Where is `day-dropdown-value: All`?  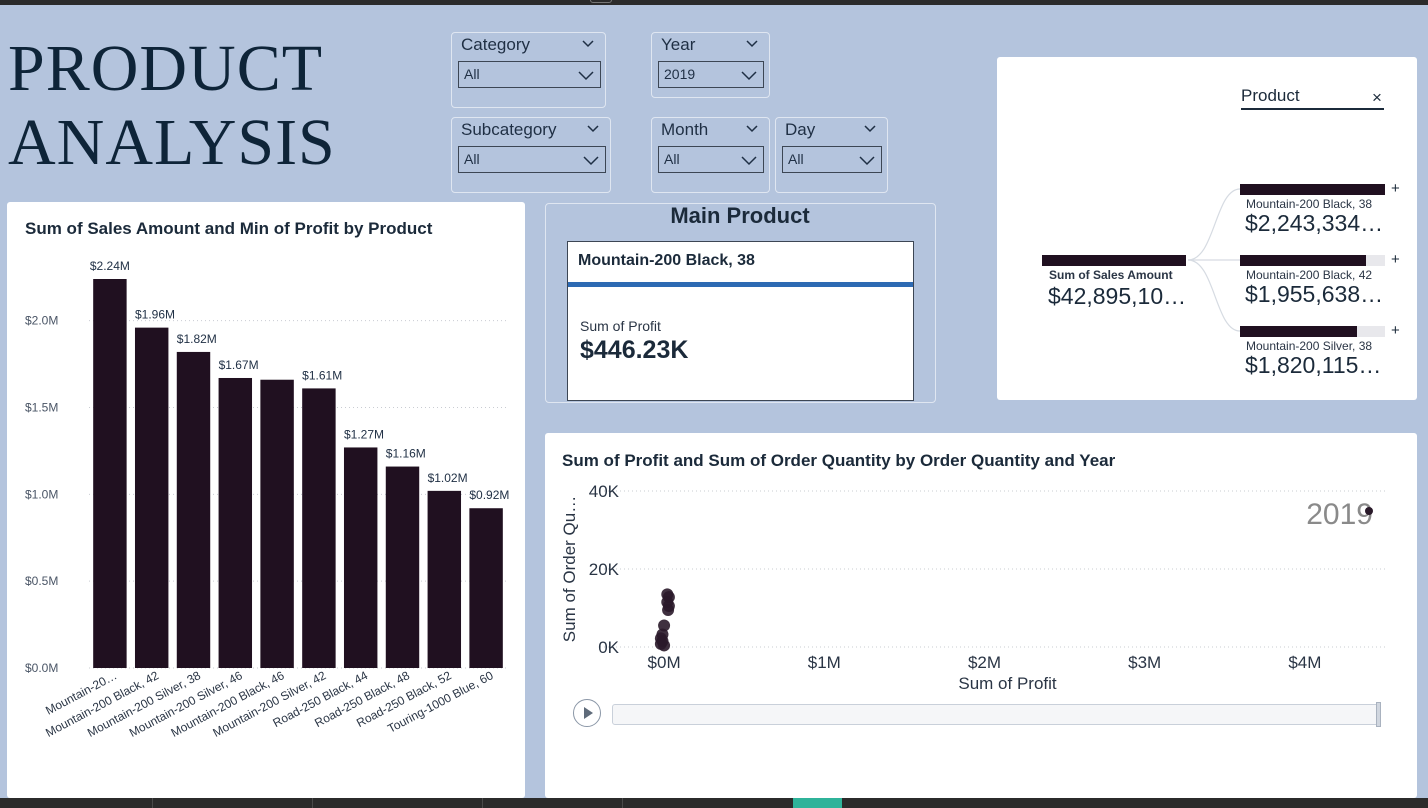
day-dropdown-value: All is located at coordinates (796, 159).